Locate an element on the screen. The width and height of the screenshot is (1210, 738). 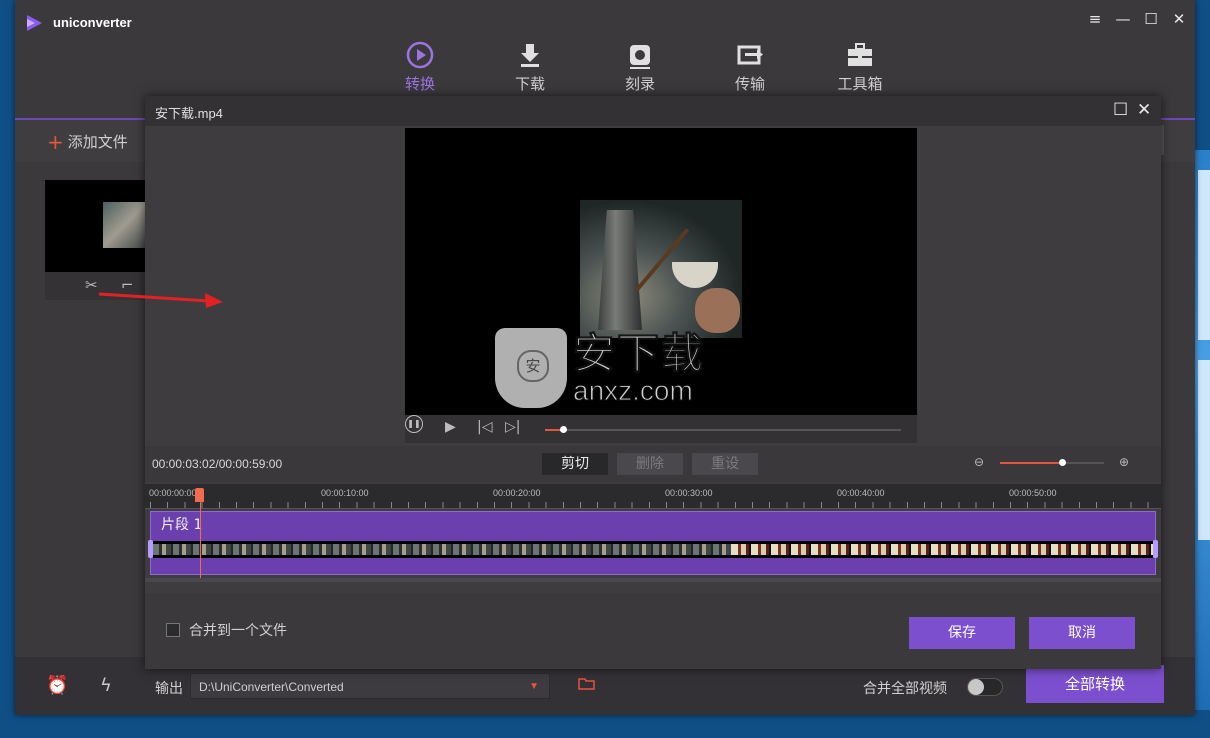
save-button: 保存 is located at coordinates (962, 633).